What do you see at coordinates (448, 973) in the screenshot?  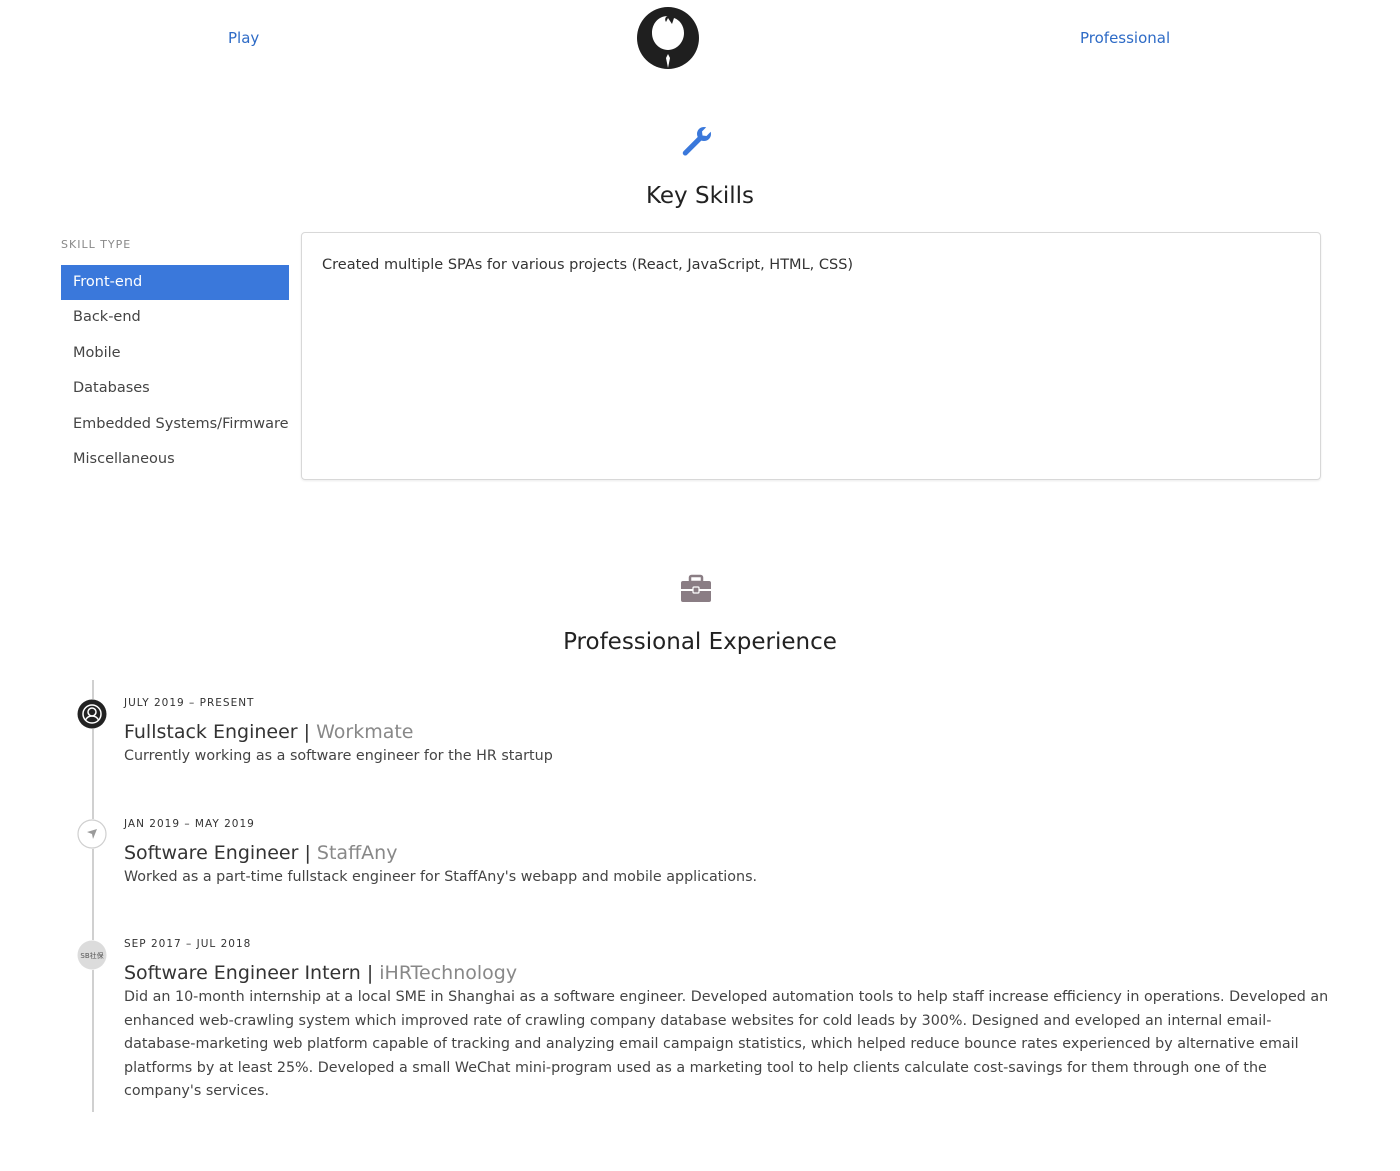 I see `experience-company: iHRTechnology` at bounding box center [448, 973].